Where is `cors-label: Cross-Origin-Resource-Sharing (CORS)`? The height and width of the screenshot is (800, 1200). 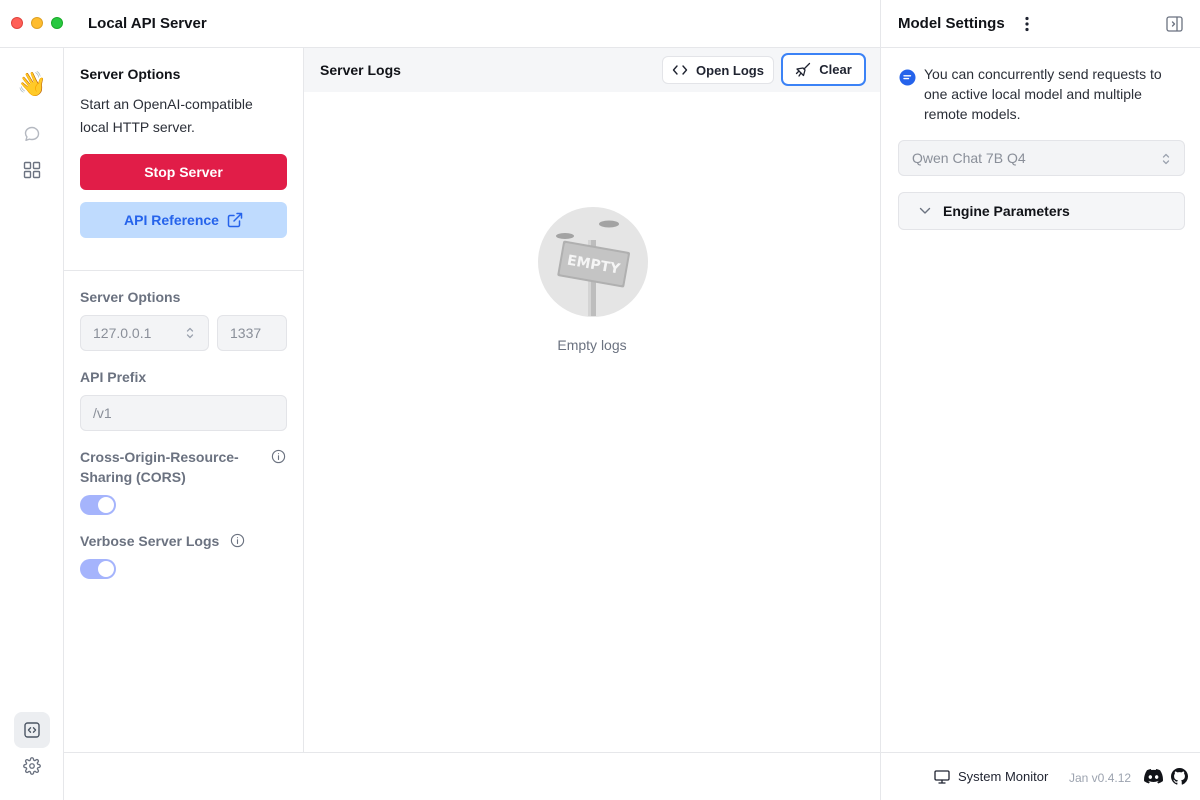
cors-label: Cross-Origin-Resource-Sharing (CORS) is located at coordinates (159, 467).